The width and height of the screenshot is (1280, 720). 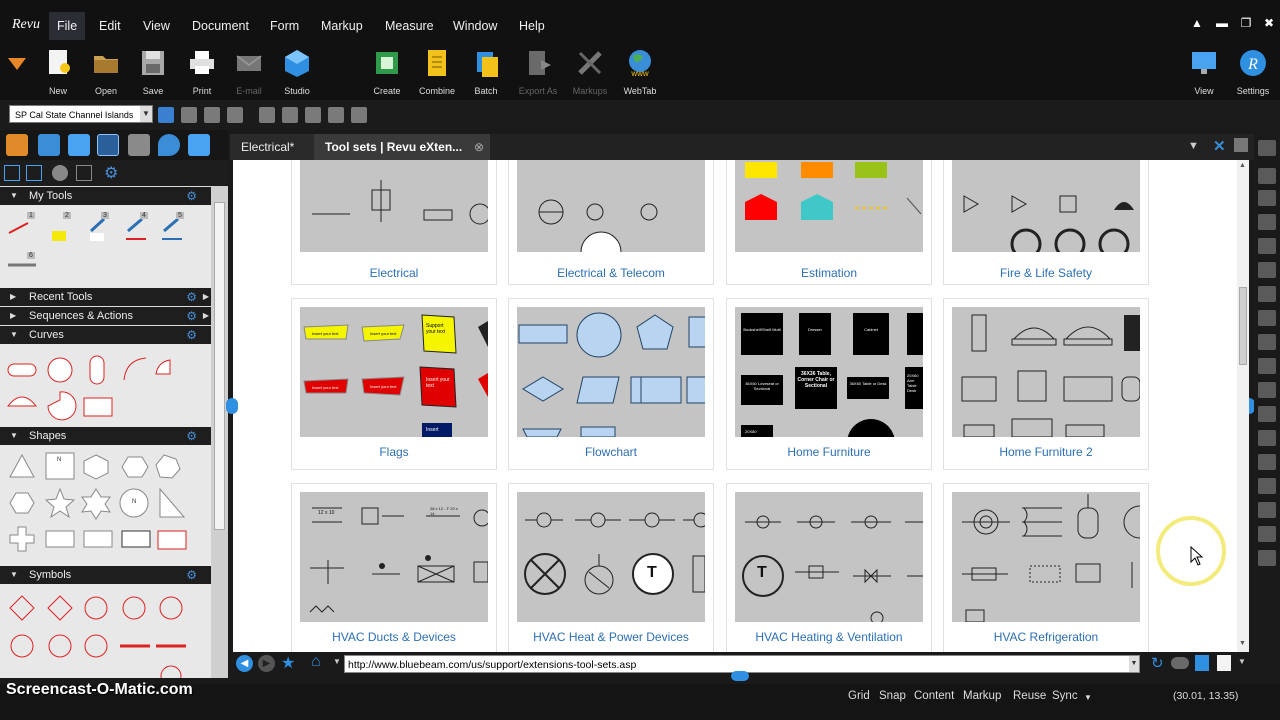 I want to click on toolset-card-fire-life-safety: Fire & Life Safety, so click(x=1046, y=222).